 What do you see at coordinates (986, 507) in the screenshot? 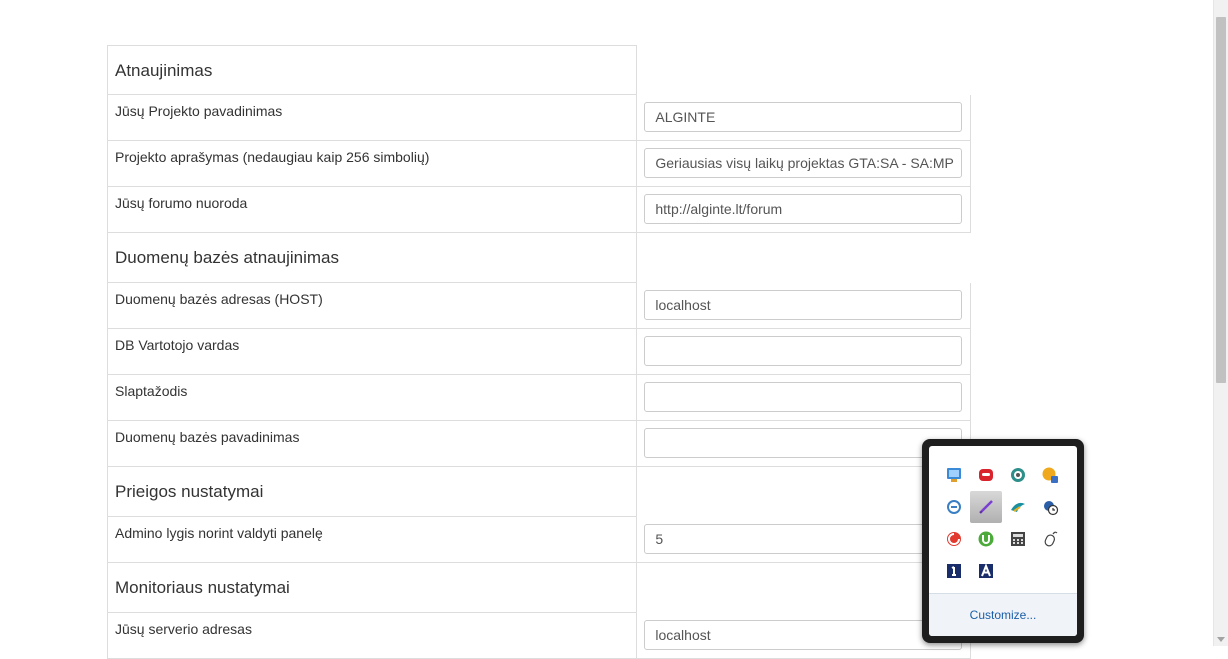
I see `pen-tablet-icon` at bounding box center [986, 507].